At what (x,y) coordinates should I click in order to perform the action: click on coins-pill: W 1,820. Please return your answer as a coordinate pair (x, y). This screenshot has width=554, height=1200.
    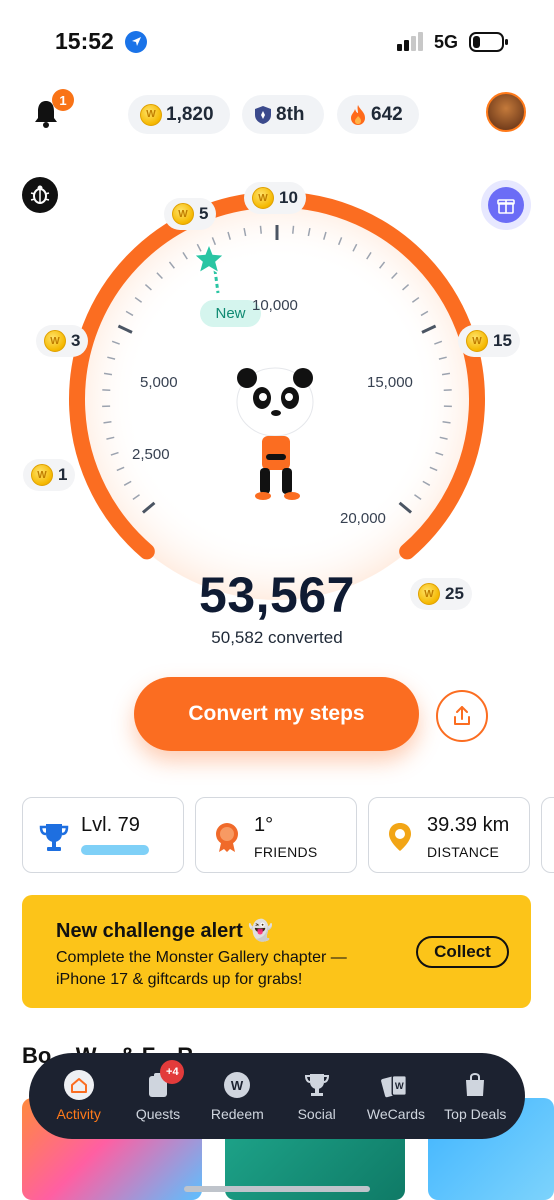
    Looking at the image, I should click on (179, 114).